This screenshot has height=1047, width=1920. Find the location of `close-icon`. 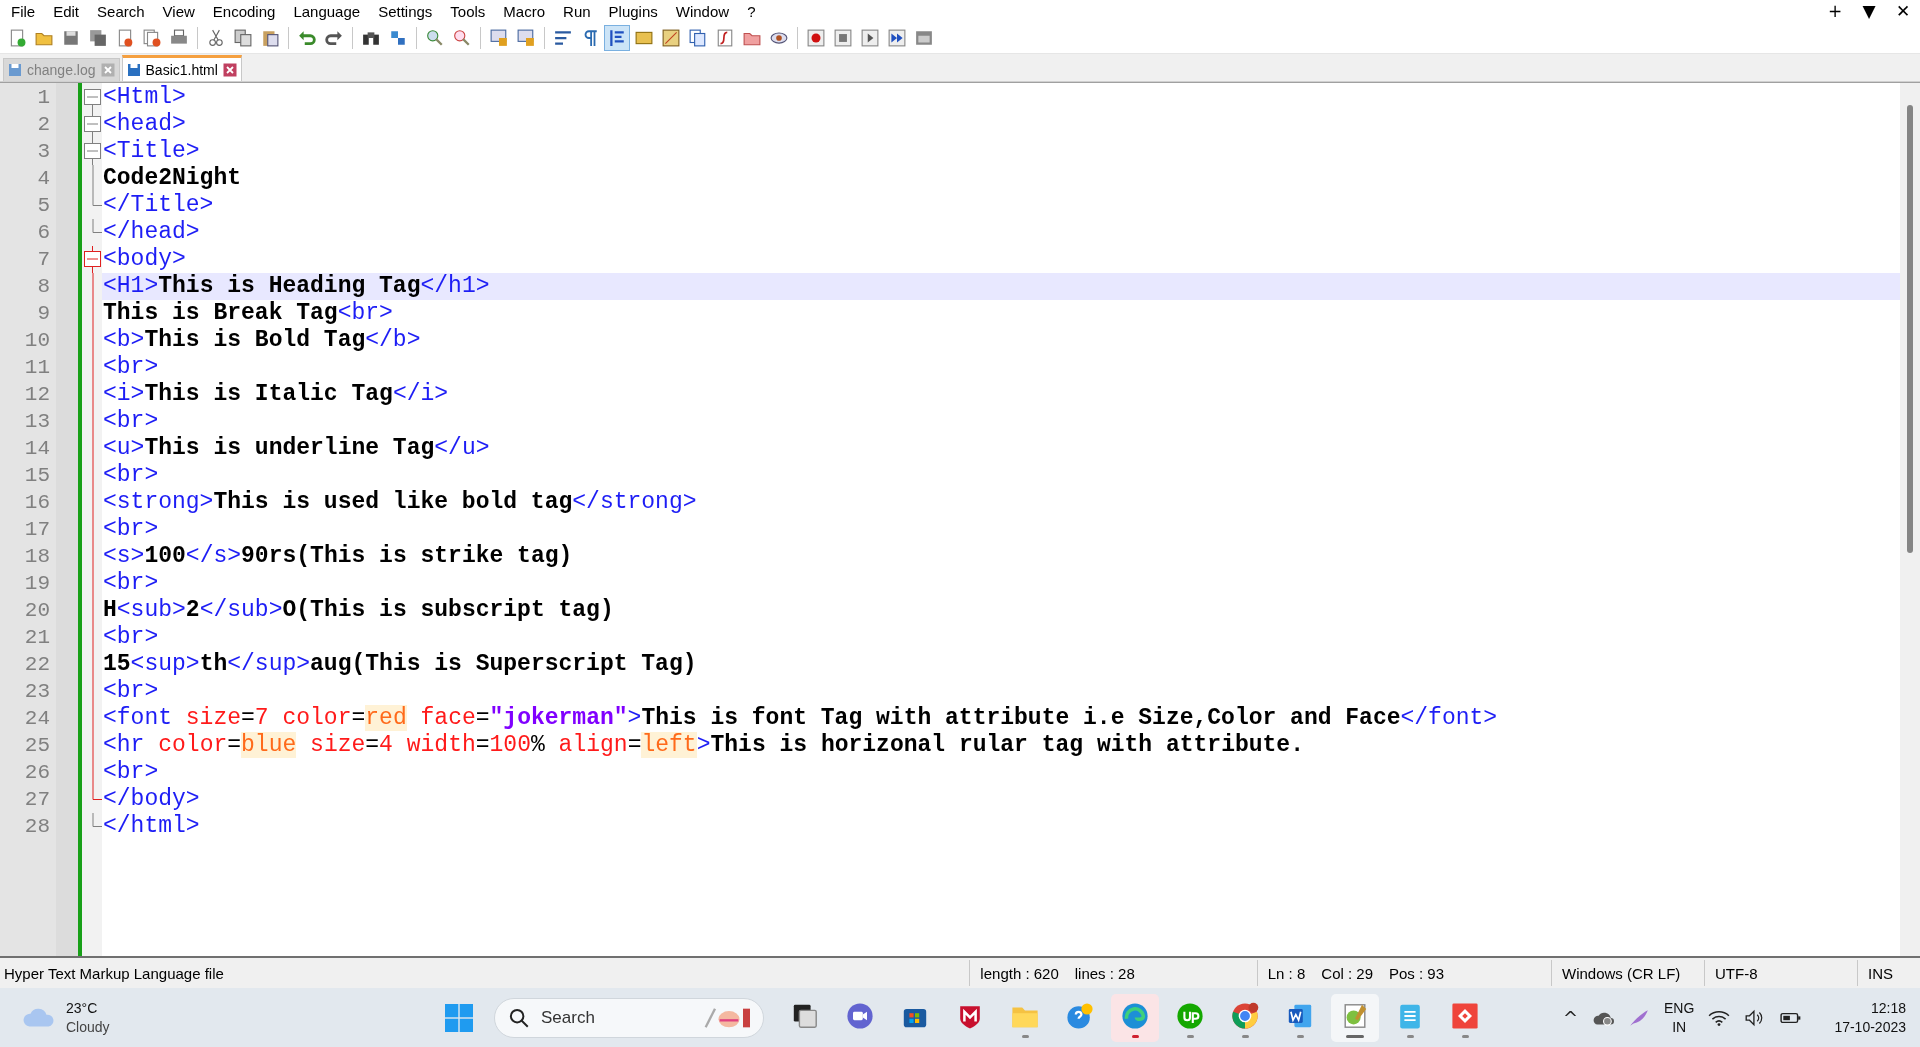

close-icon is located at coordinates (229, 69).